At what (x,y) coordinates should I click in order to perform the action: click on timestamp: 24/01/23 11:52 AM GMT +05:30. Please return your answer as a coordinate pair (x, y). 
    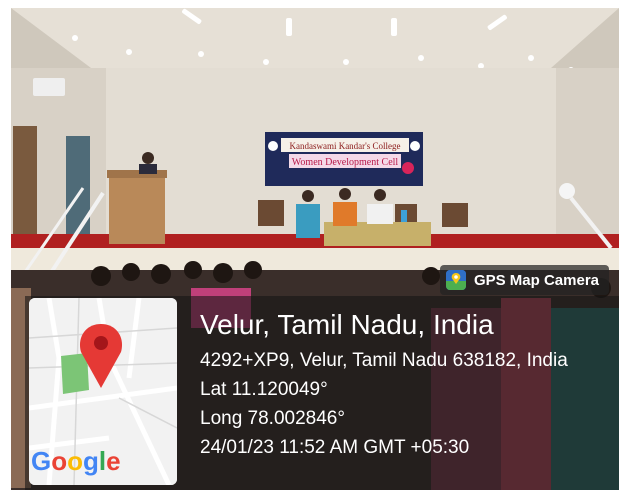
    Looking at the image, I should click on (335, 447).